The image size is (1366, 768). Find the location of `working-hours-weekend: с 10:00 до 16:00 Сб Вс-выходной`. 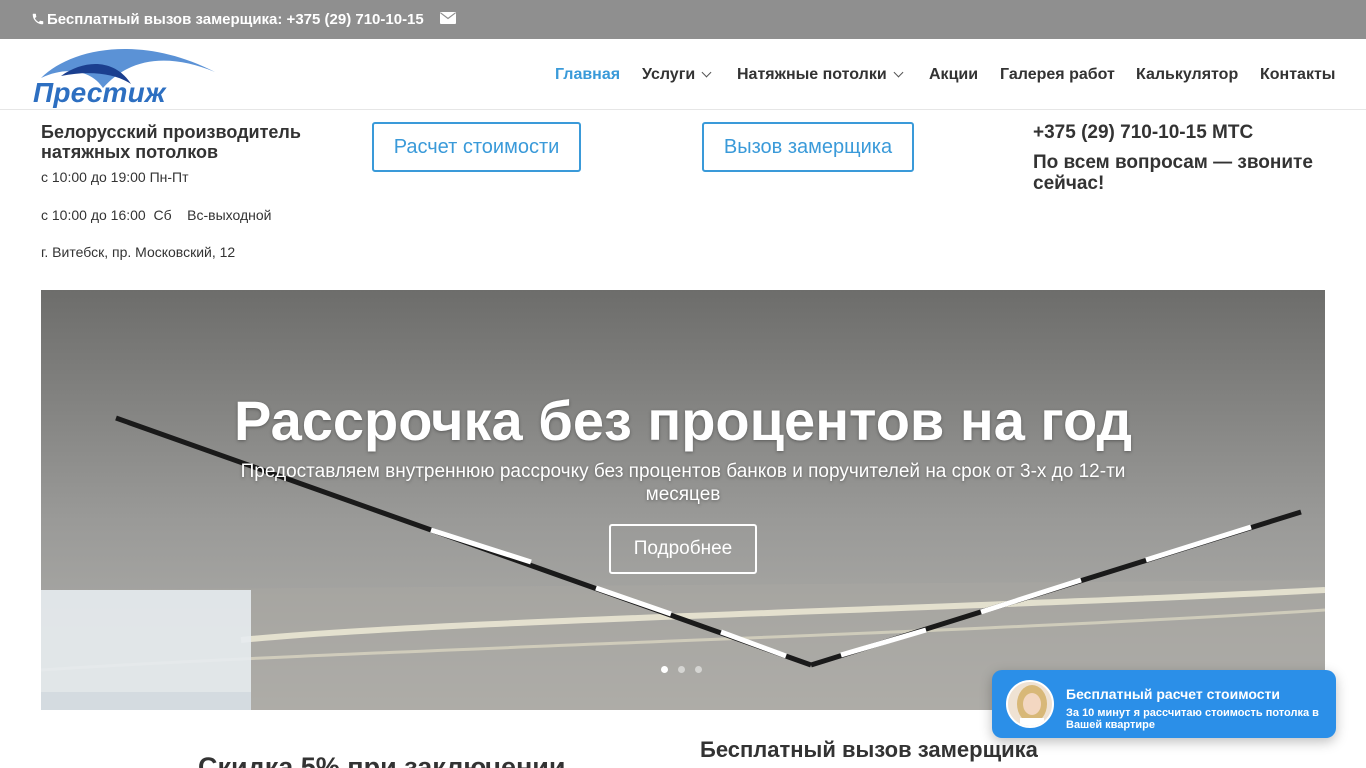

working-hours-weekend: с 10:00 до 16:00 Сб Вс-выходной is located at coordinates (156, 215).